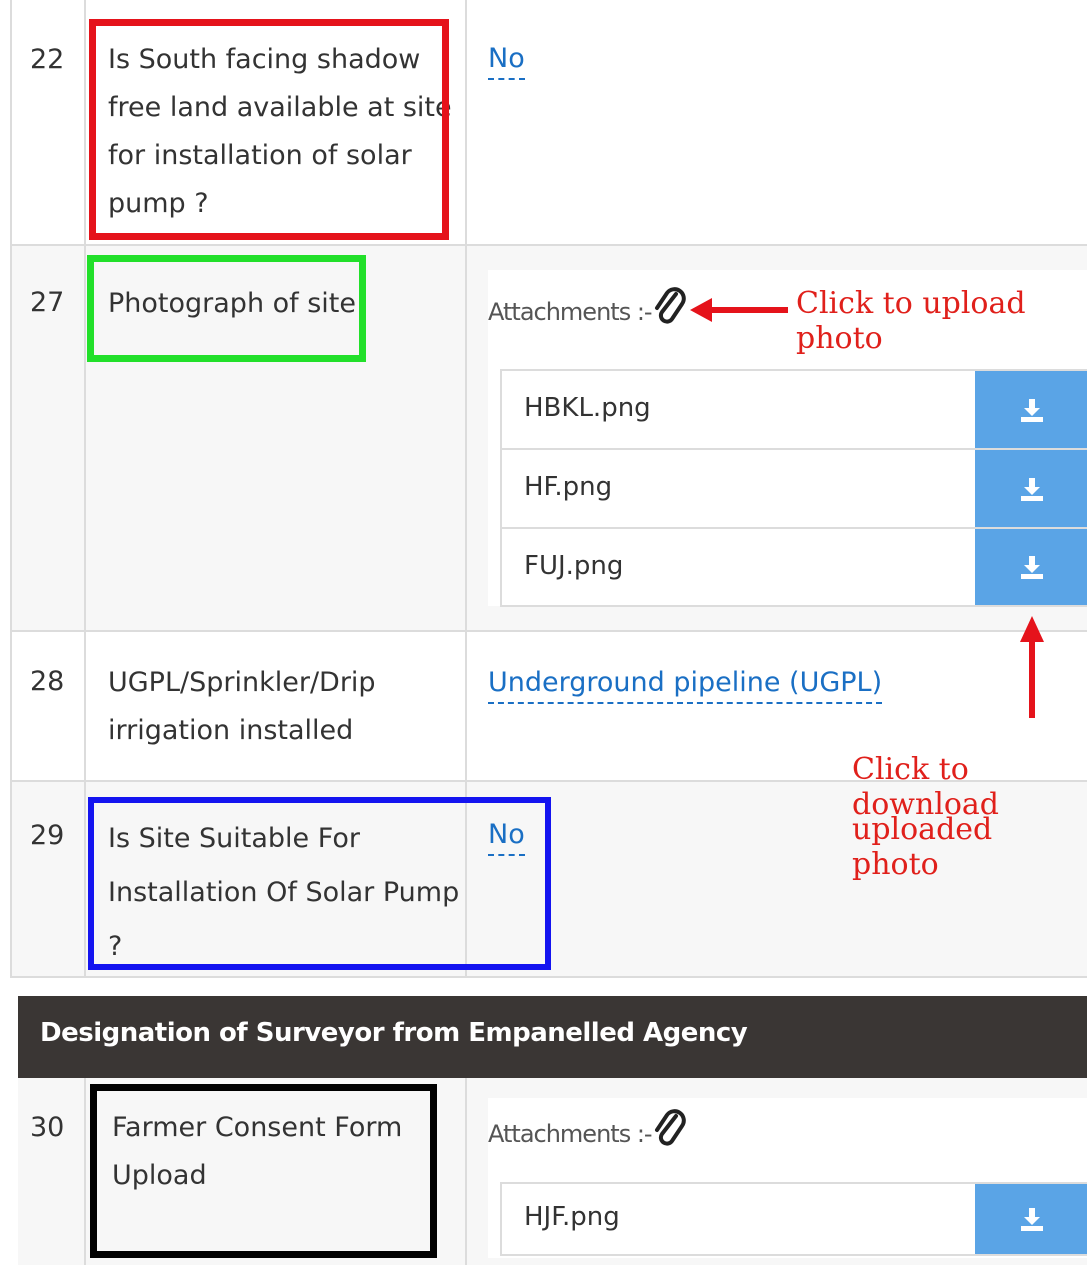 The width and height of the screenshot is (1087, 1265). I want to click on row-number: 28, so click(47, 681).